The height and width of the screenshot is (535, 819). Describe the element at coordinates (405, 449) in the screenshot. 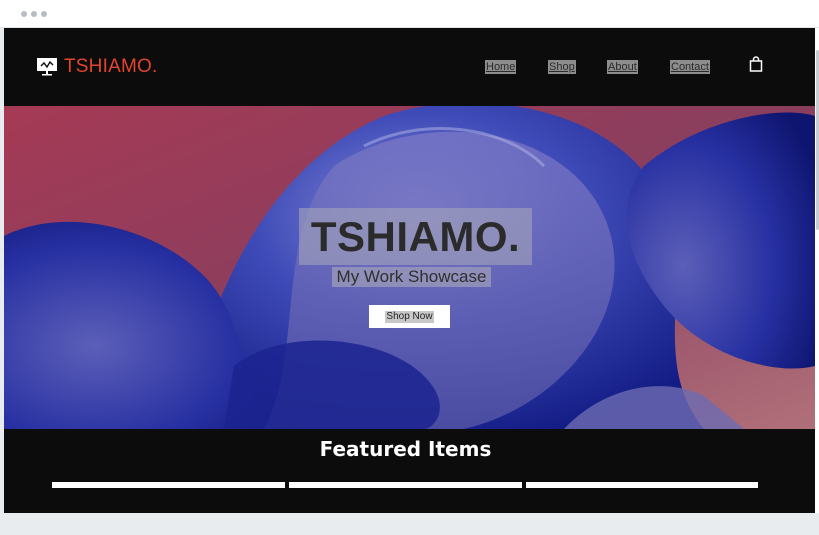

I see `featured-items-heading: Featured Items` at that location.